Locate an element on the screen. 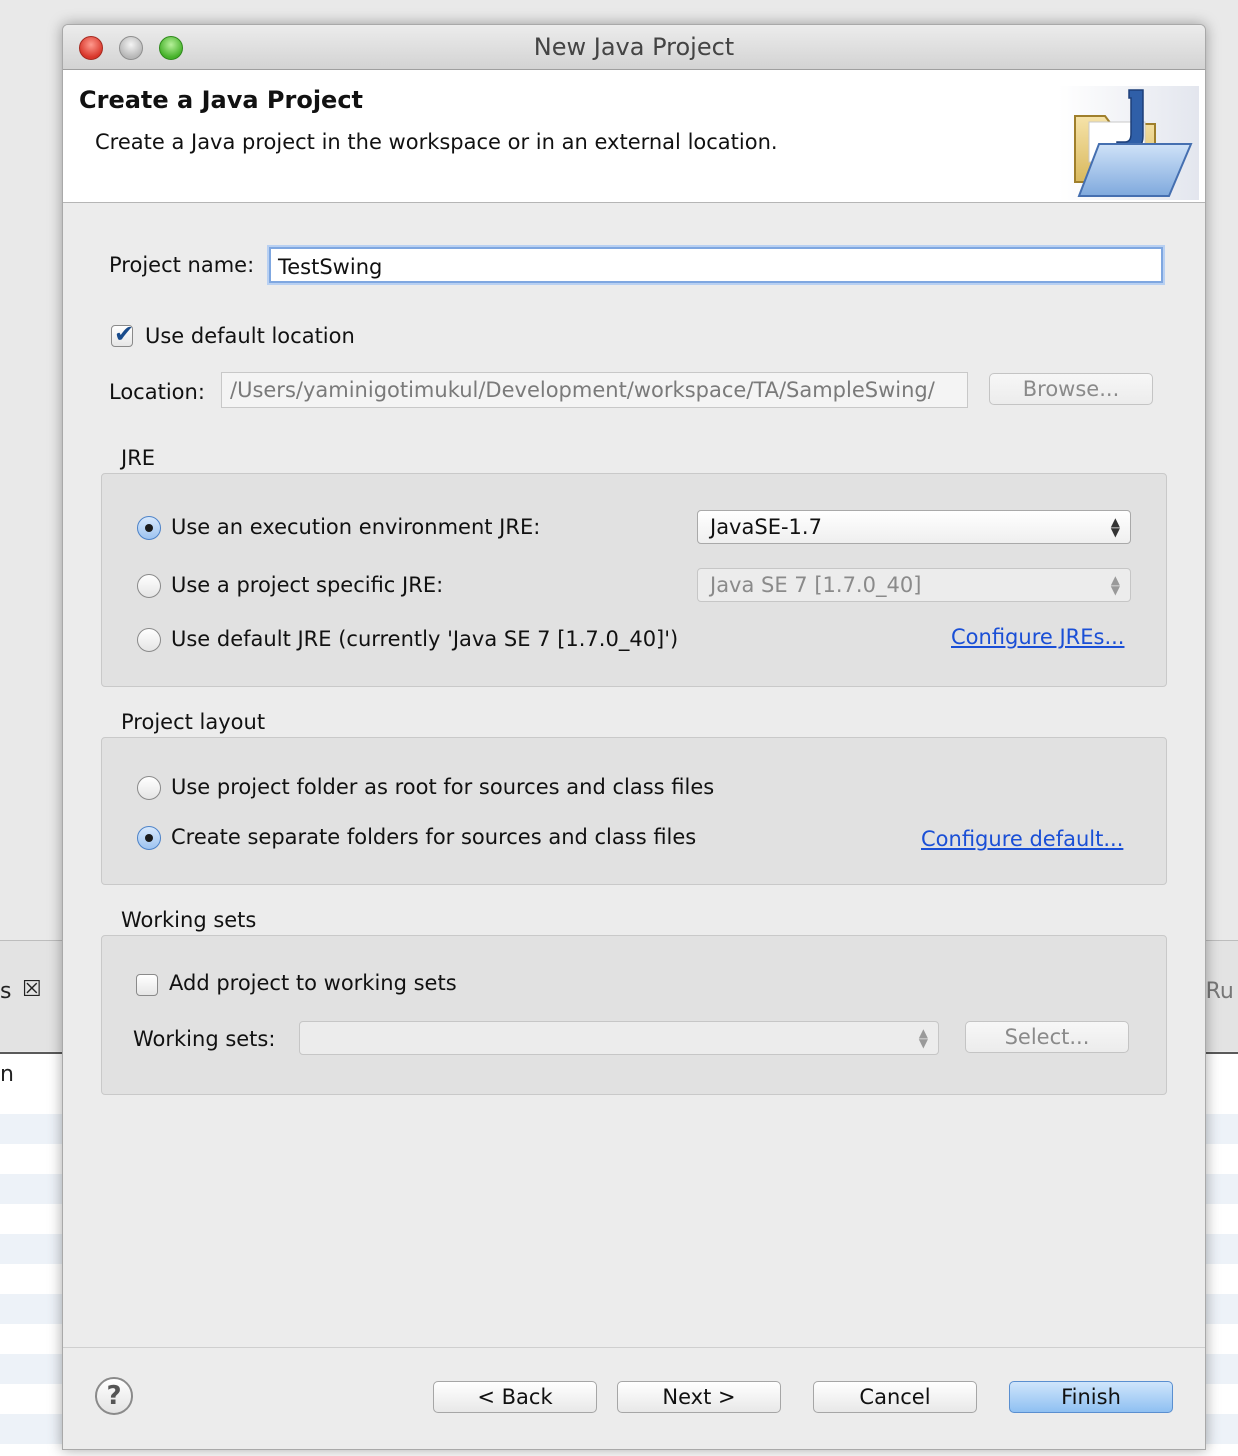  project-name-input: TestSwing is located at coordinates (716, 265).